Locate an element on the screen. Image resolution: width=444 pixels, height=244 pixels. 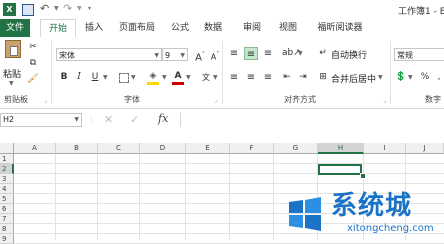
tab-review: 审阅 is located at coordinates (252, 28).